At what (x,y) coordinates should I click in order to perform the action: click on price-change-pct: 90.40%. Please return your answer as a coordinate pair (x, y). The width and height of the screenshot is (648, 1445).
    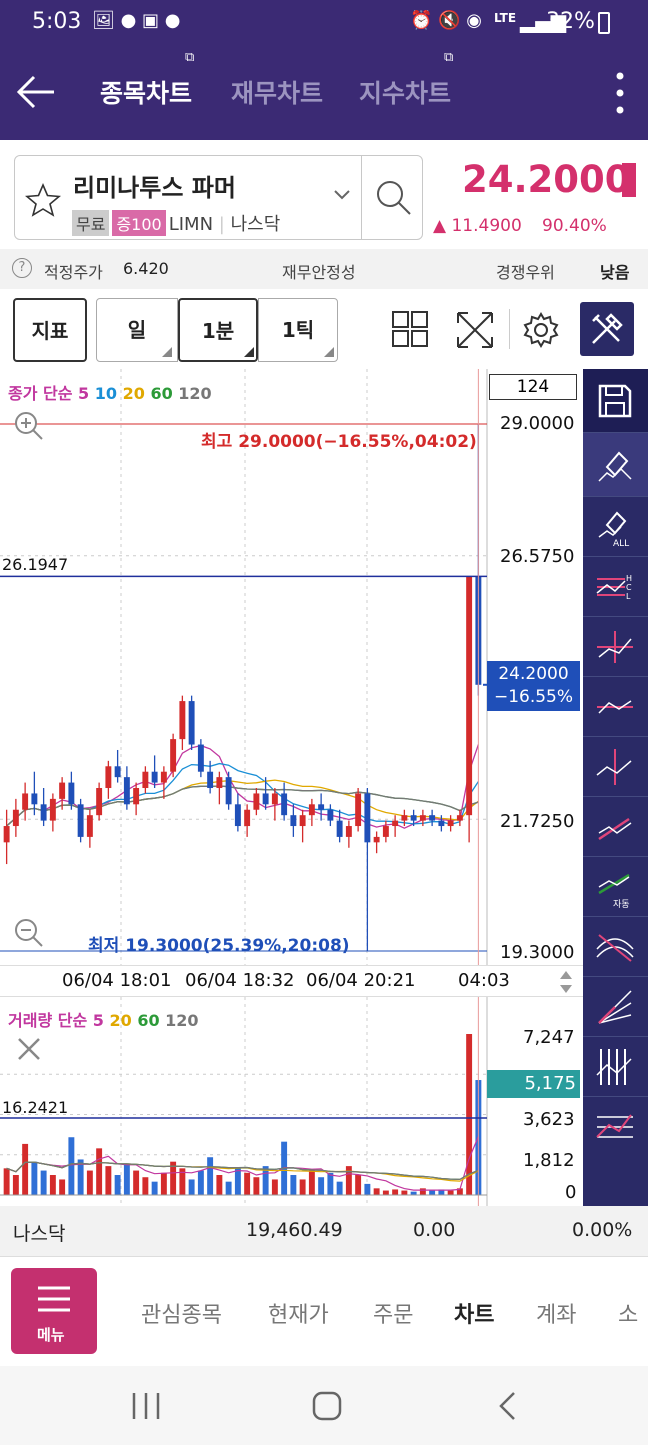
    Looking at the image, I should click on (574, 226).